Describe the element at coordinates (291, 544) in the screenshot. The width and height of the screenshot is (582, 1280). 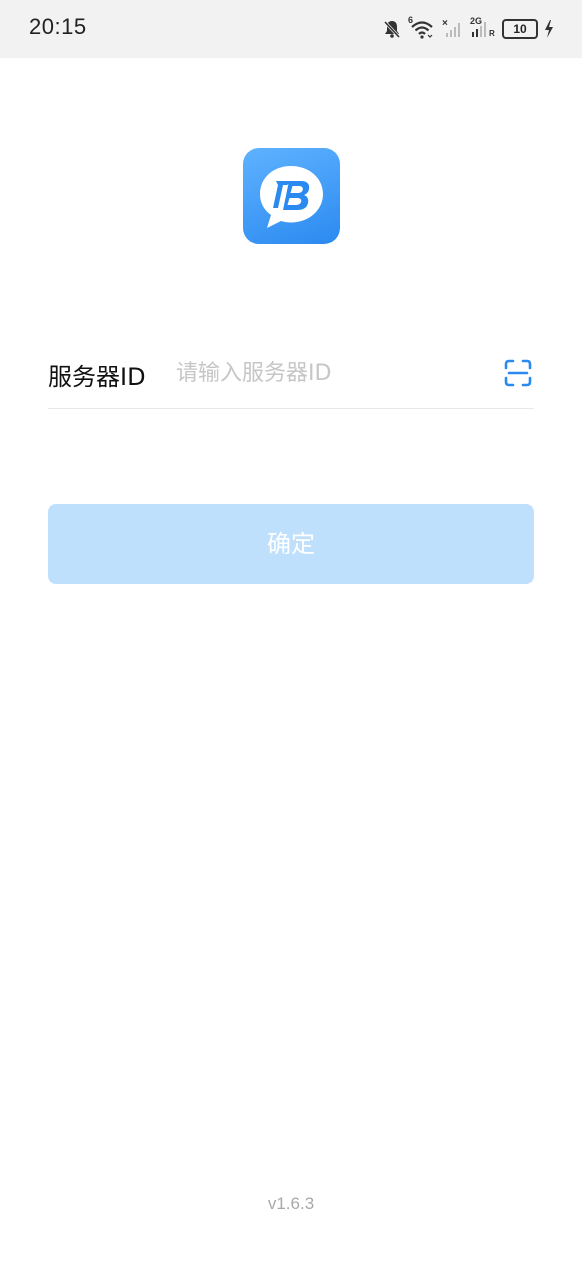
I see `confirm-button: 确定` at that location.